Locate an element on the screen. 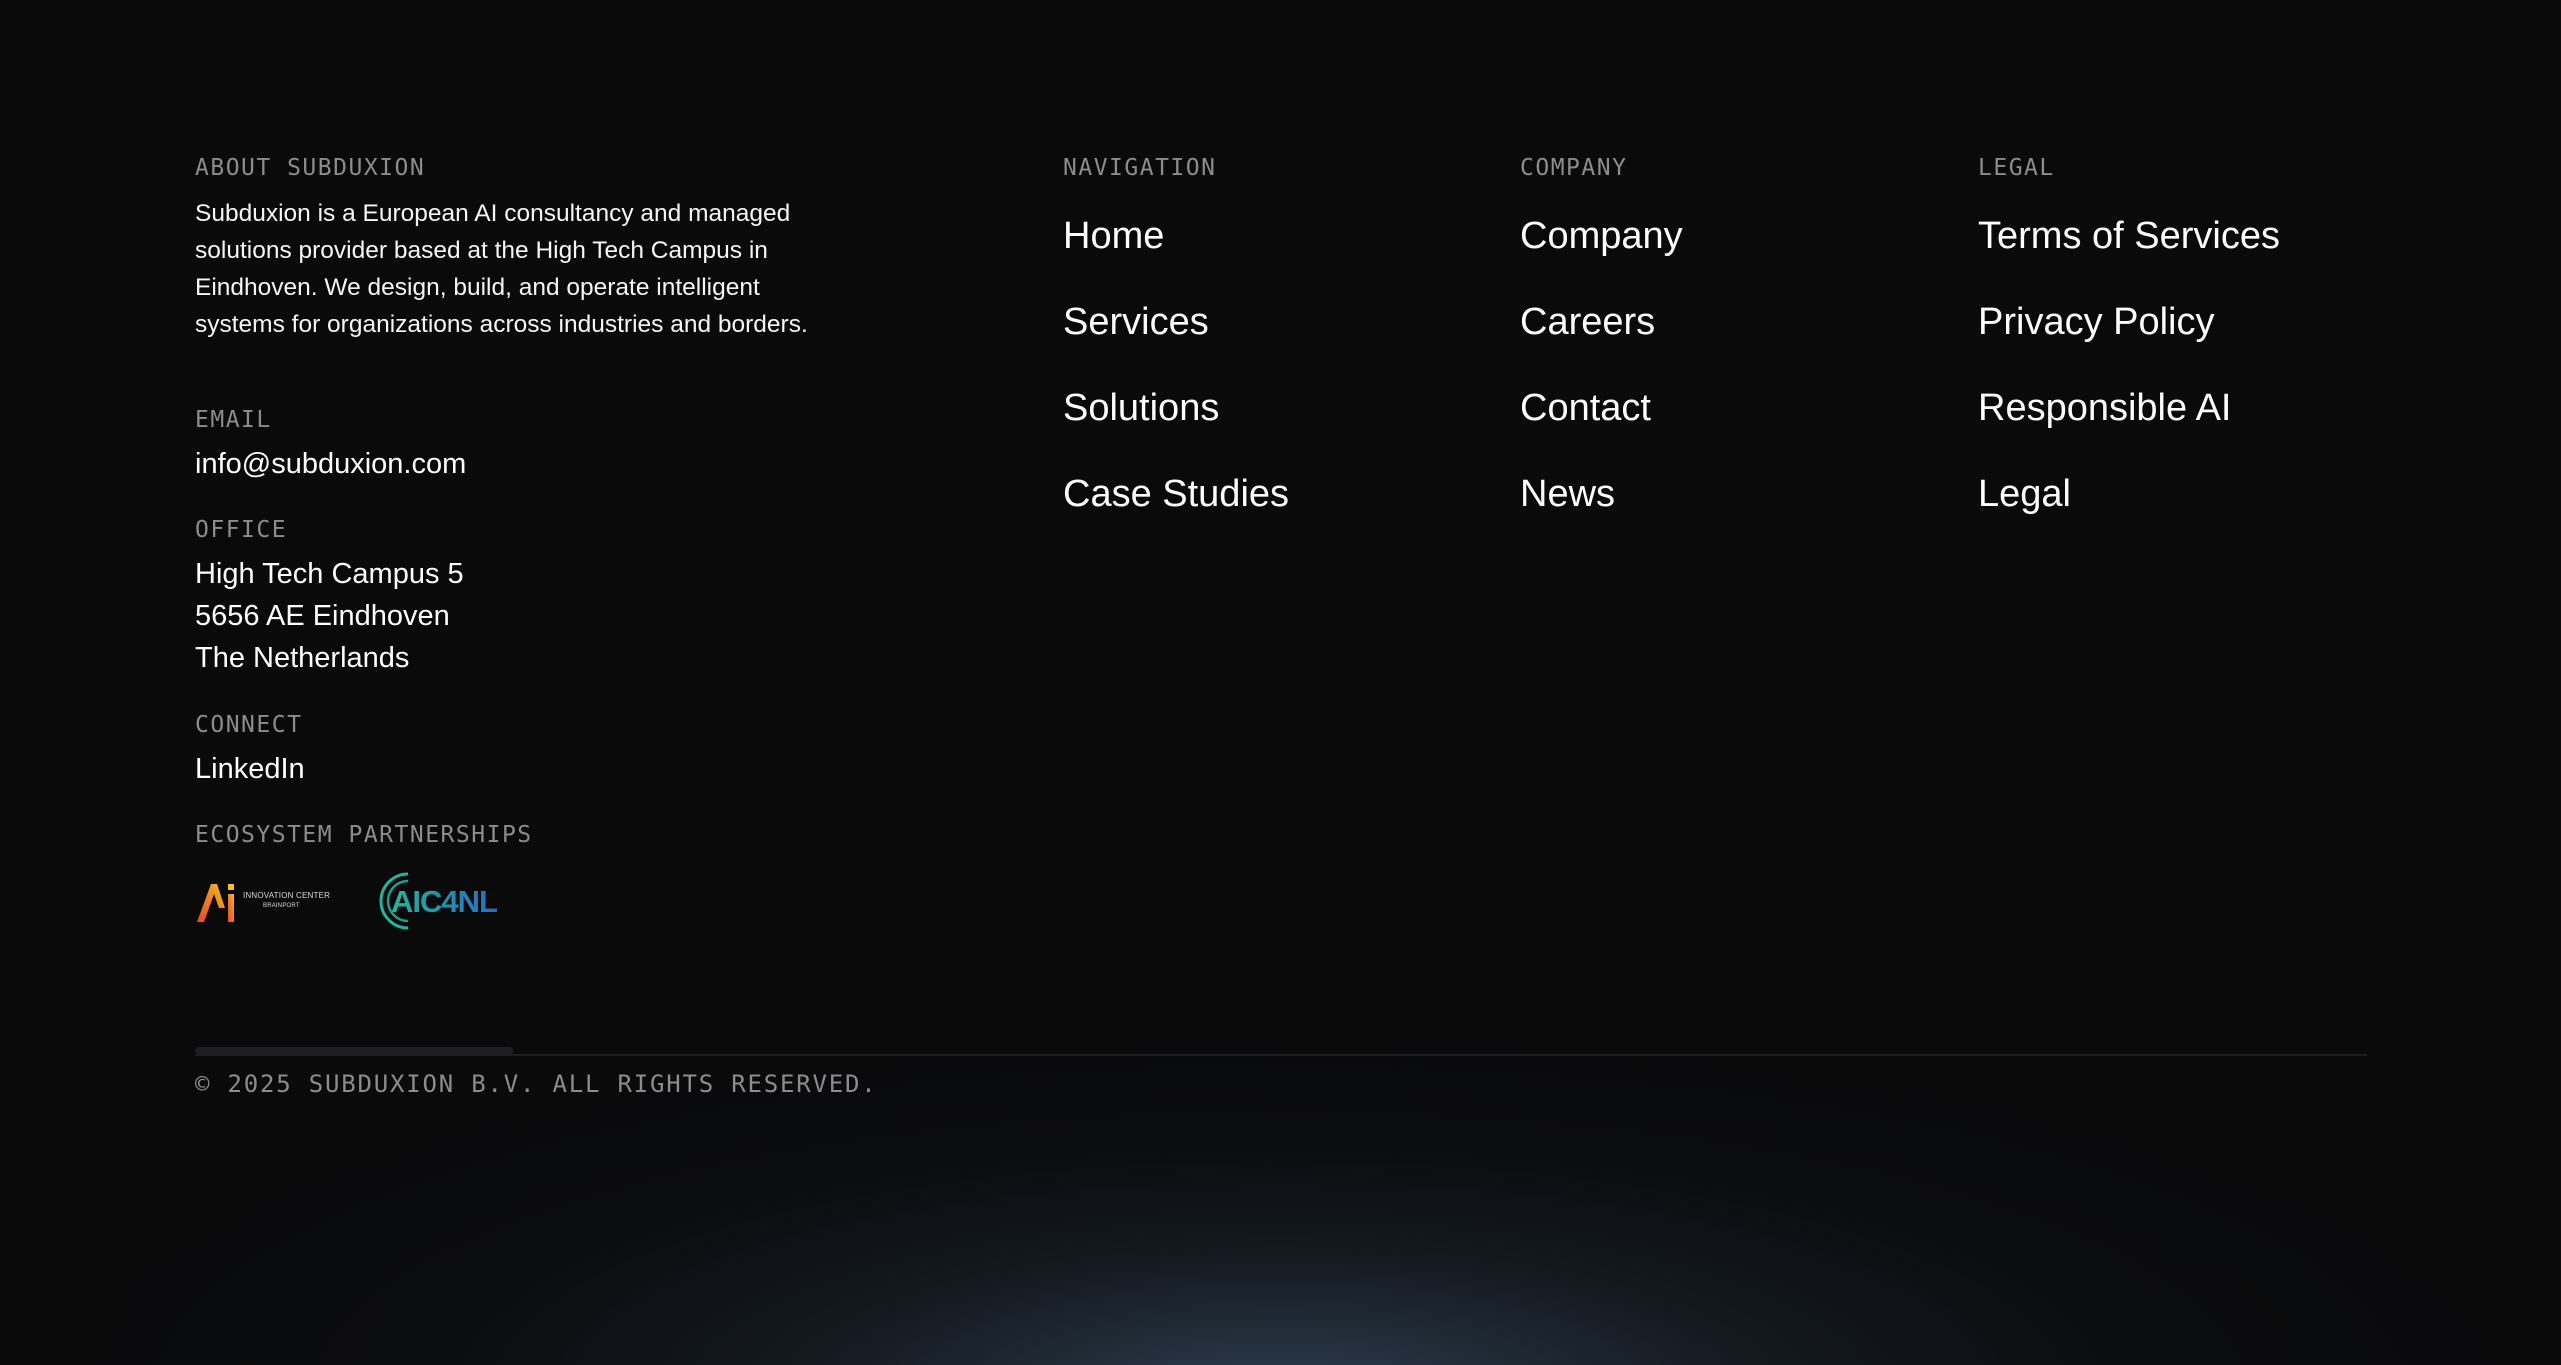  email-section: EMAIL info@subduxion.com is located at coordinates (330, 446).